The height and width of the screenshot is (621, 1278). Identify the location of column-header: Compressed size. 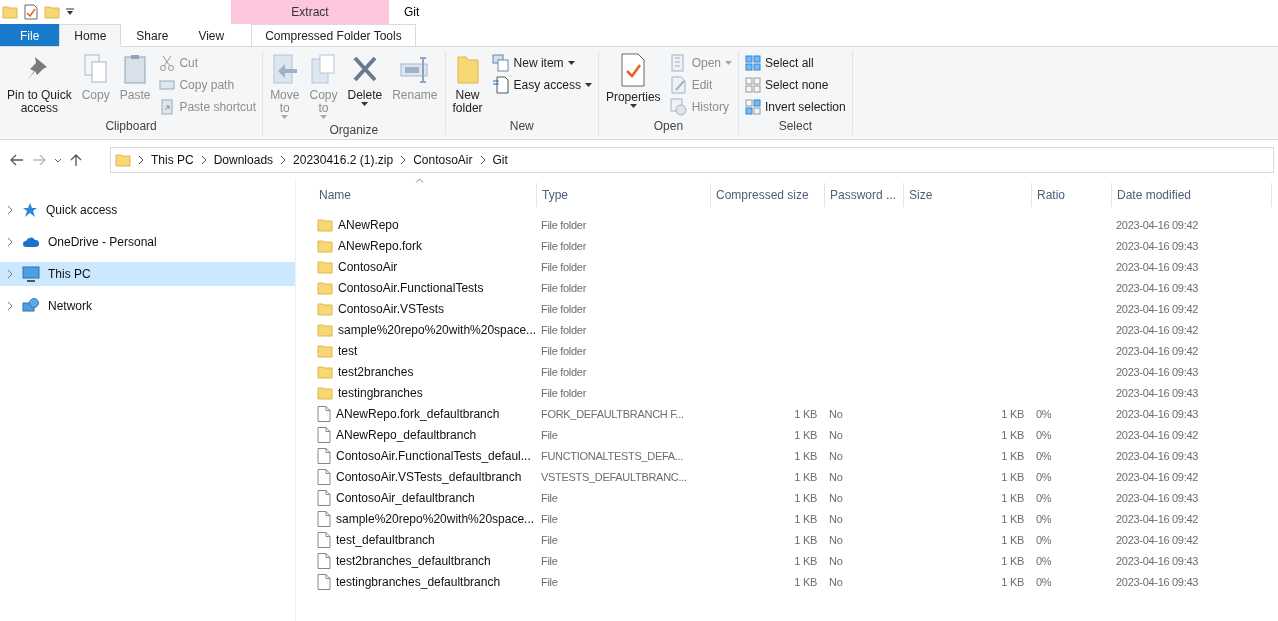
(768, 195).